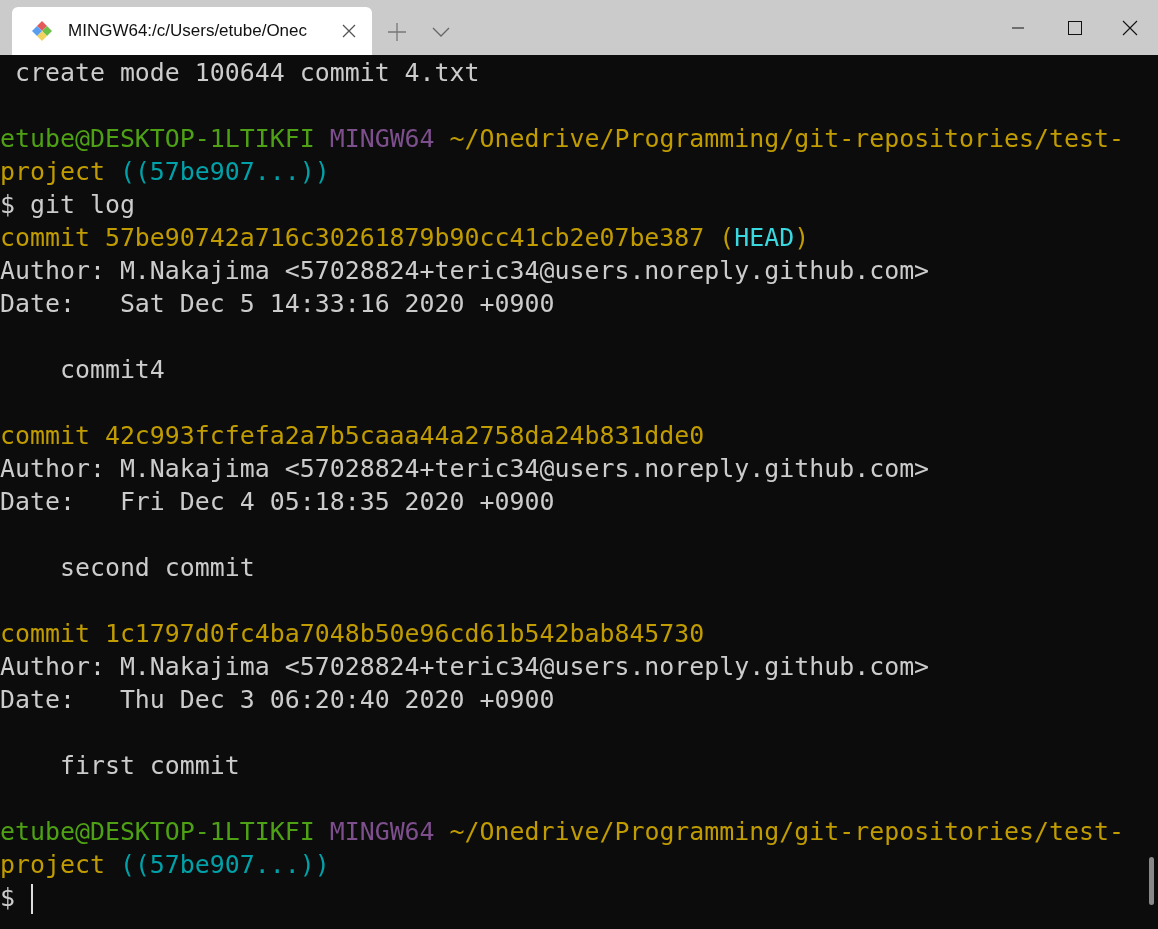 This screenshot has height=929, width=1158. I want to click on terminal-text: second commit, so click(156, 567).